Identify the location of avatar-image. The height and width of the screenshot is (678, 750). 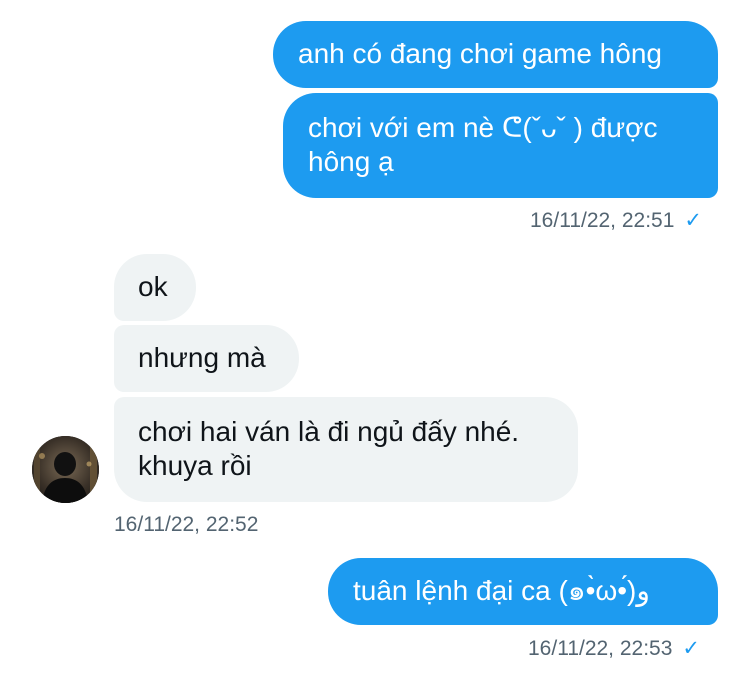
(65, 469).